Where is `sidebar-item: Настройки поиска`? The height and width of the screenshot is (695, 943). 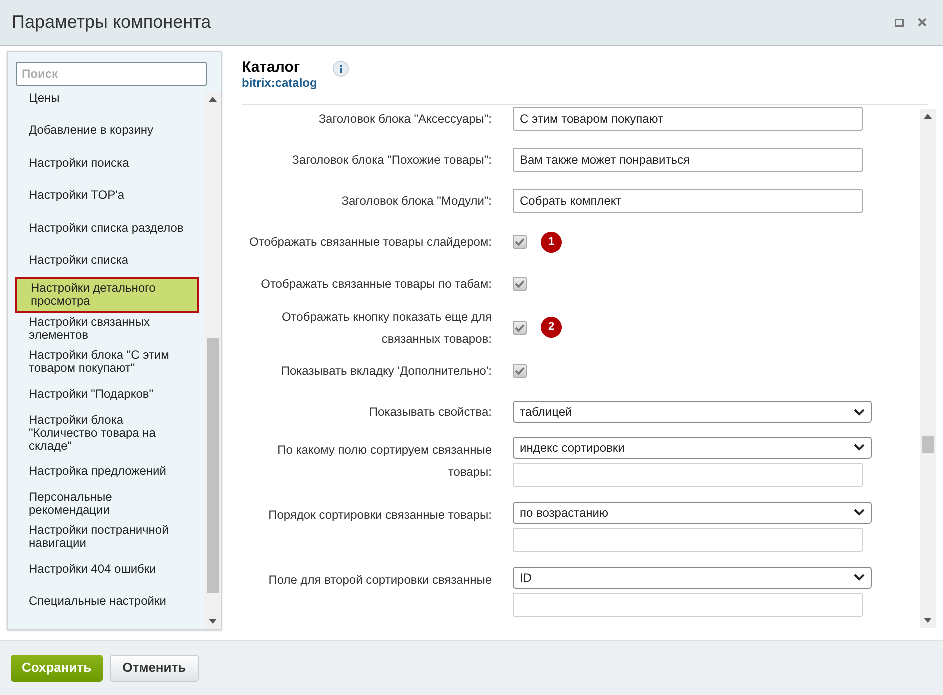
sidebar-item: Настройки поиска is located at coordinates (107, 163).